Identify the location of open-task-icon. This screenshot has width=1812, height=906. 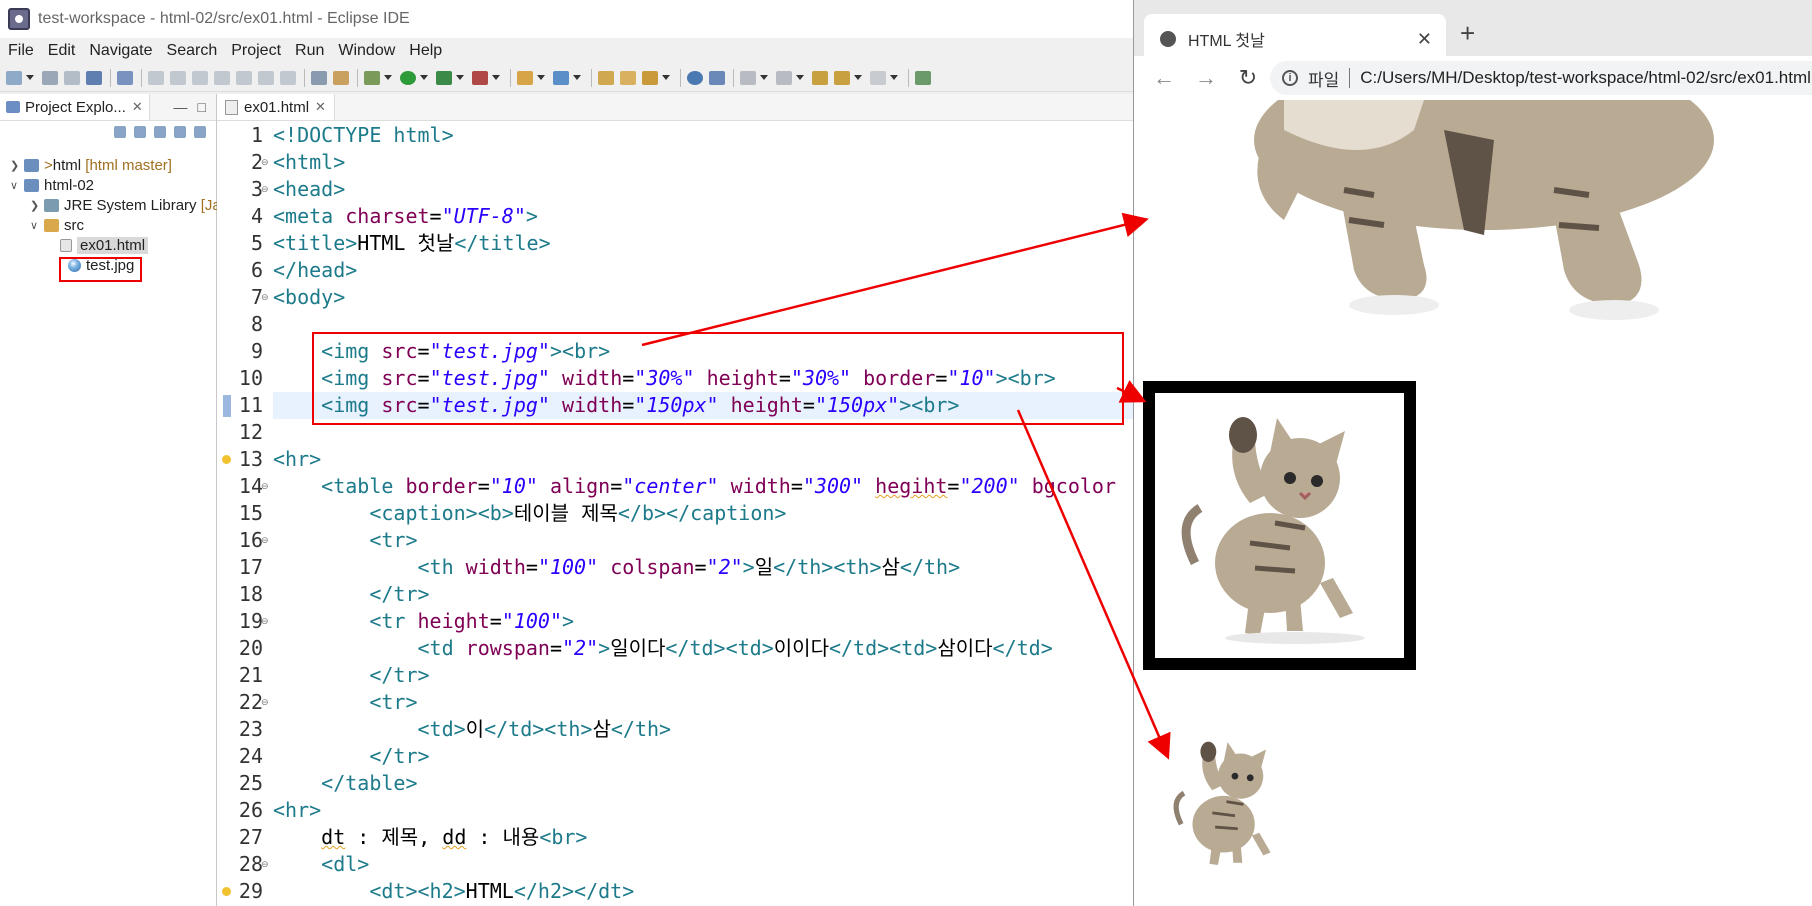
(628, 77).